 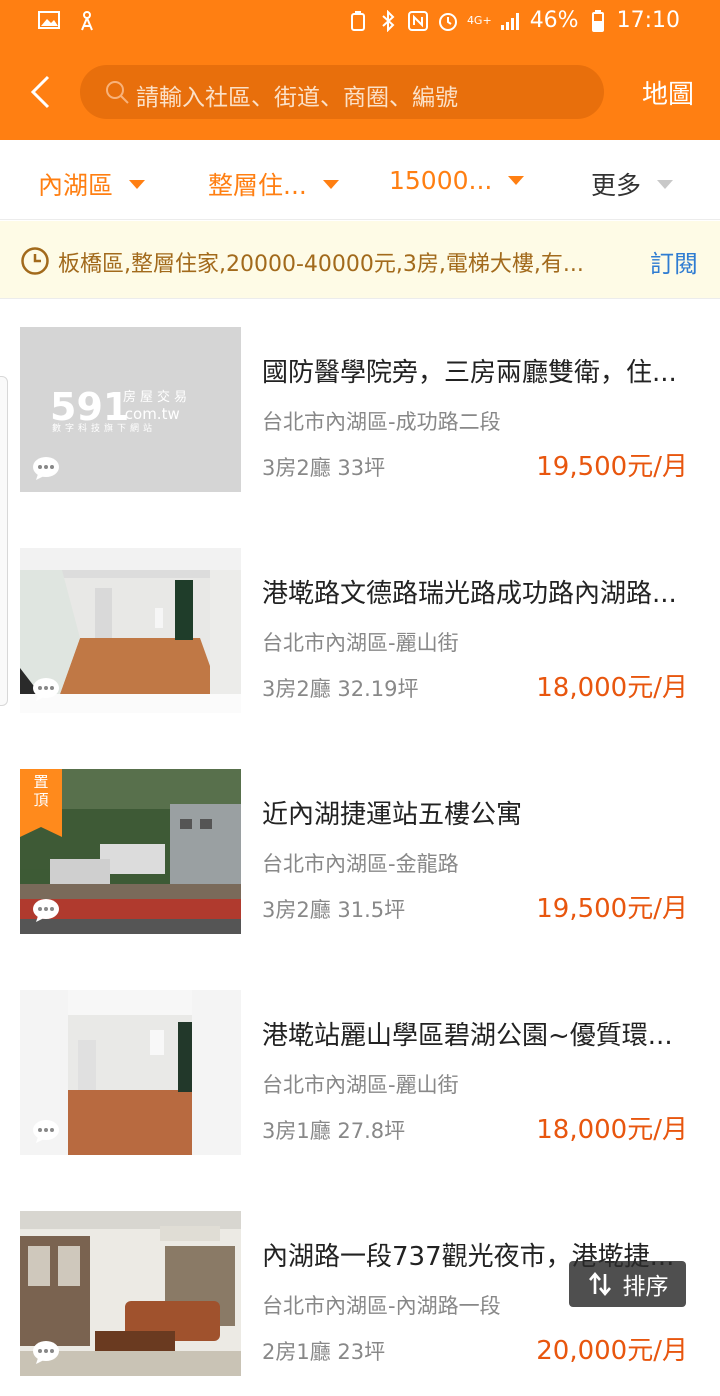 I want to click on cell-signal-icon, so click(x=511, y=21).